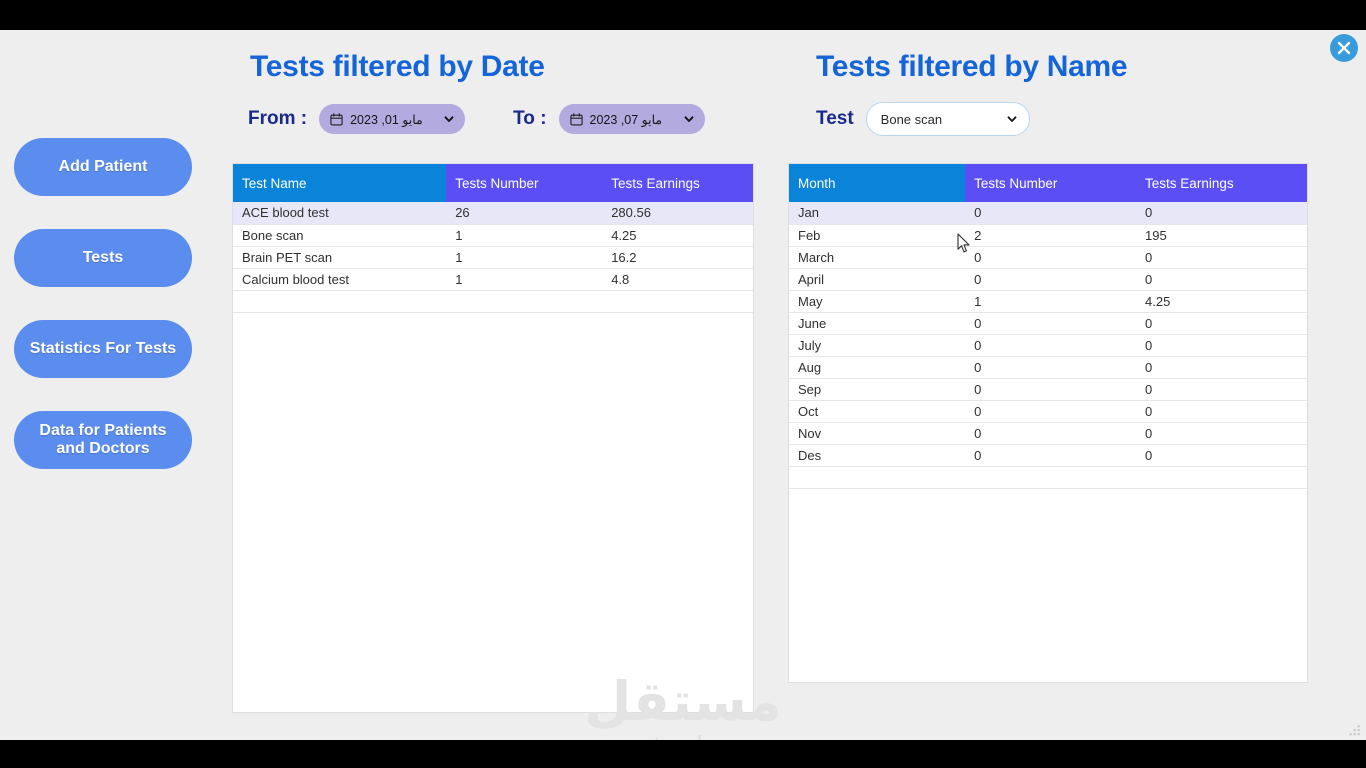 This screenshot has width=1366, height=768. What do you see at coordinates (397, 66) in the screenshot?
I see `page-title-left: Tests filtered by Date` at bounding box center [397, 66].